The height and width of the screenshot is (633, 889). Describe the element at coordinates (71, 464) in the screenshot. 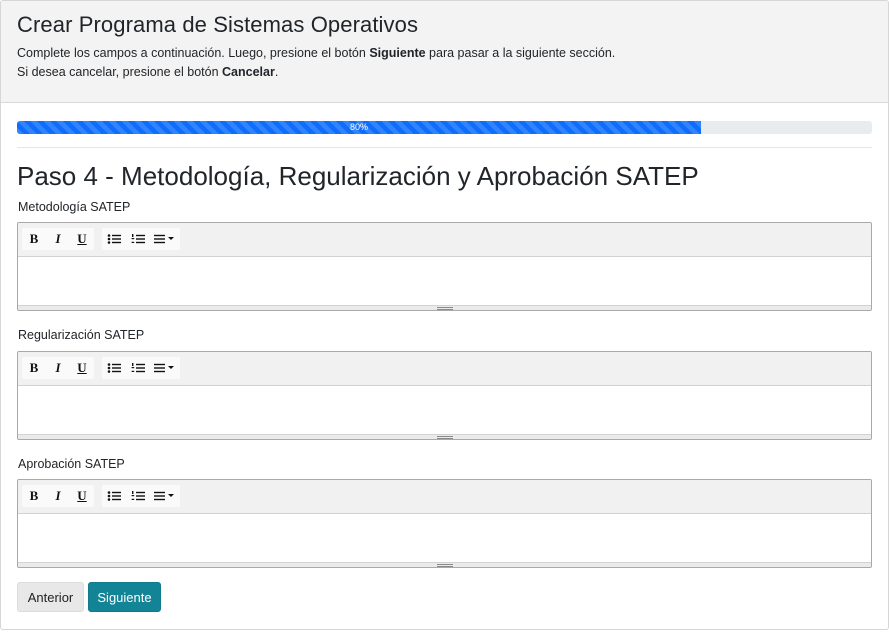

I see `field-label-aprobacion: Aprobación SATEP` at that location.